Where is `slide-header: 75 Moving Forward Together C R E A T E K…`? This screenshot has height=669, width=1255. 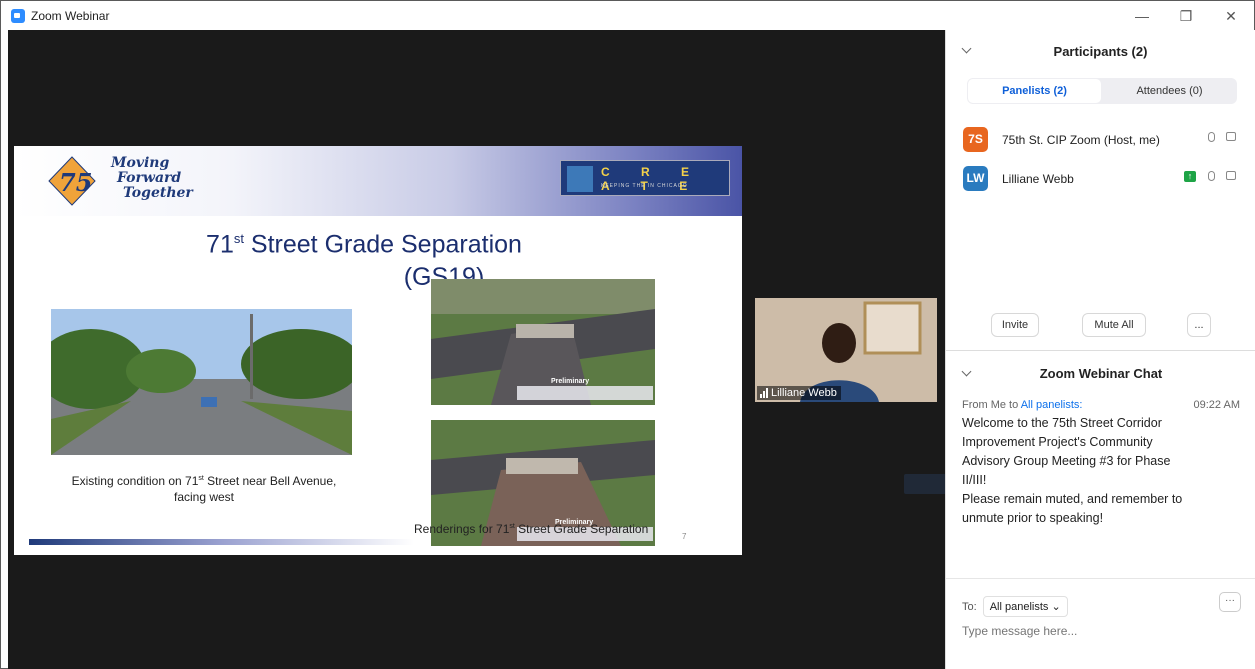 slide-header: 75 Moving Forward Together C R E A T E K… is located at coordinates (378, 181).